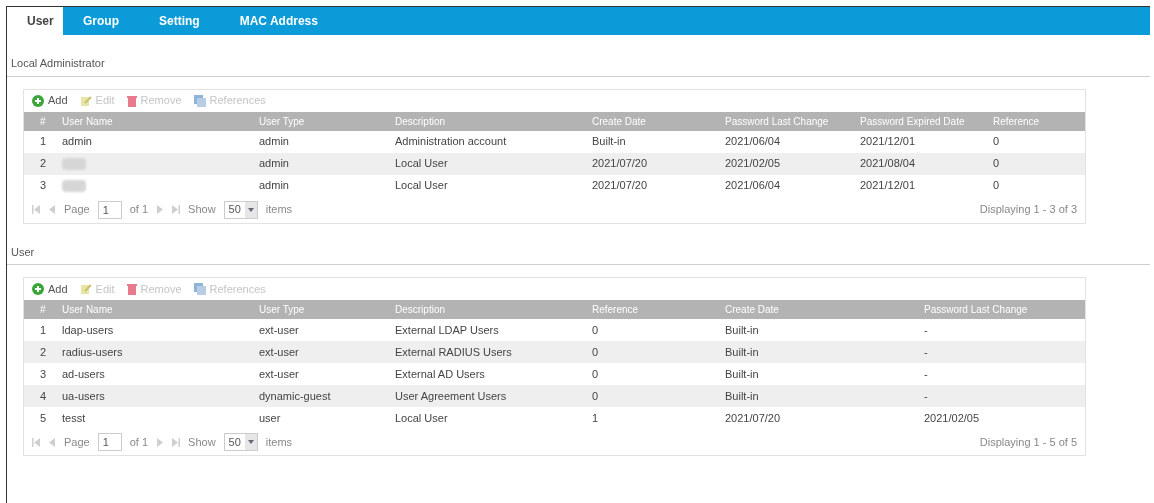 The width and height of the screenshot is (1154, 503). Describe the element at coordinates (93, 352) in the screenshot. I see `table-cell-text: radius-users` at that location.